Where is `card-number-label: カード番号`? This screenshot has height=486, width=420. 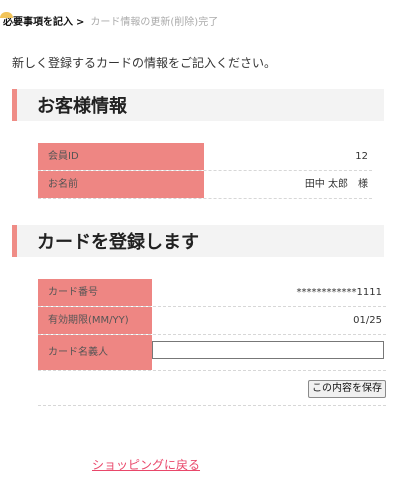
card-number-label: カード番号 is located at coordinates (95, 292).